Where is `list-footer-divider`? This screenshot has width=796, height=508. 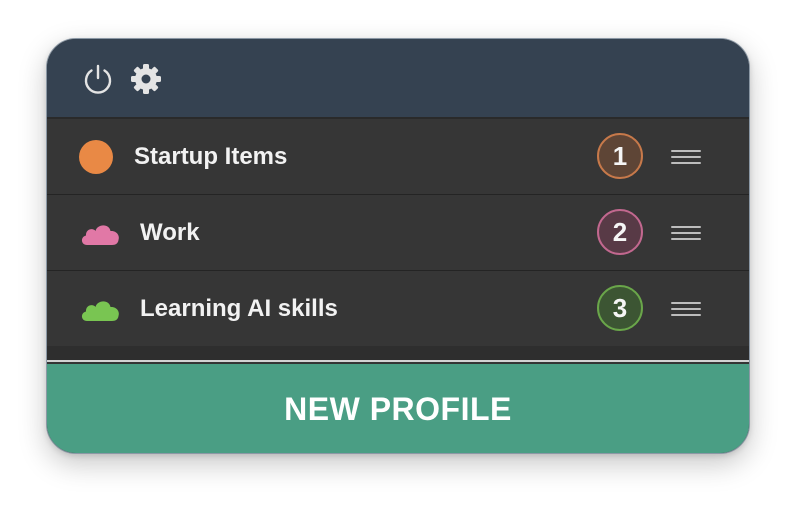 list-footer-divider is located at coordinates (398, 354).